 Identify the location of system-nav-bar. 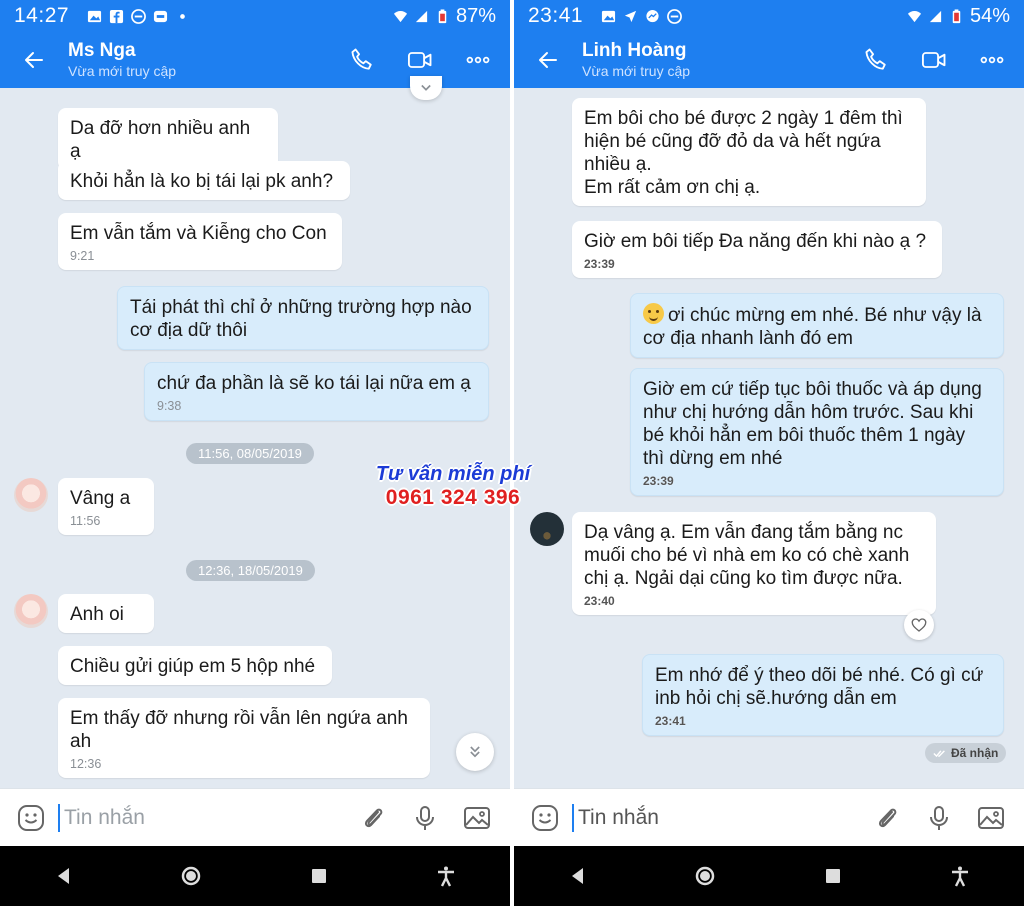
(255, 876).